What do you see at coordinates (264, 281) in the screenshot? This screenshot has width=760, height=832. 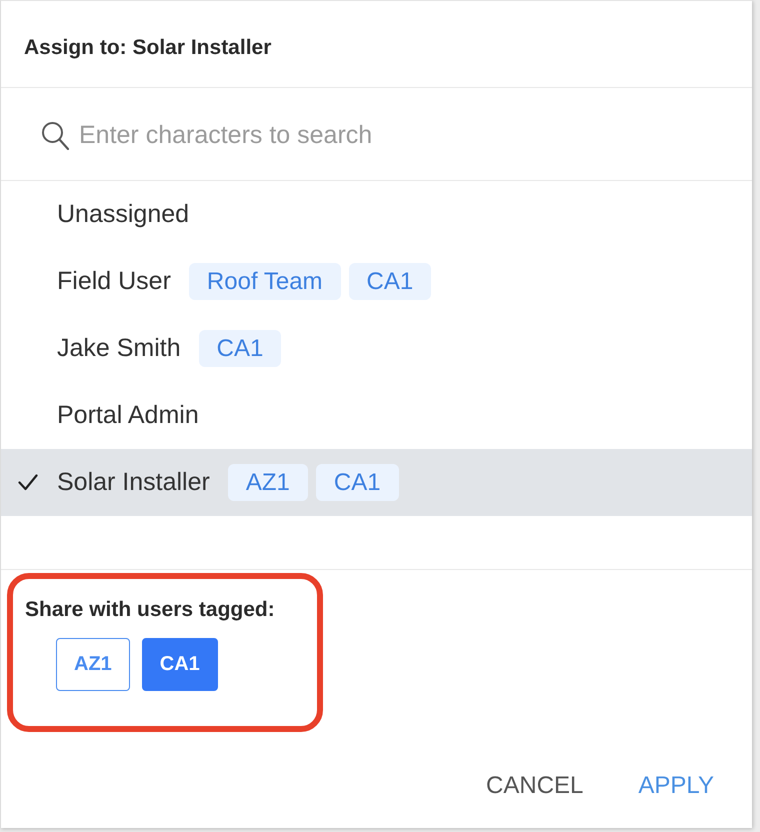 I see `user-tag: Roof Team` at bounding box center [264, 281].